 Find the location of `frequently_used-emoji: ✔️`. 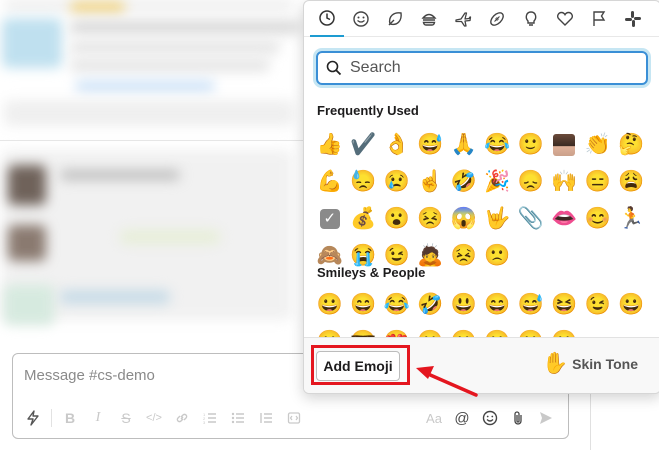

frequently_used-emoji: ✔️ is located at coordinates (364, 144).